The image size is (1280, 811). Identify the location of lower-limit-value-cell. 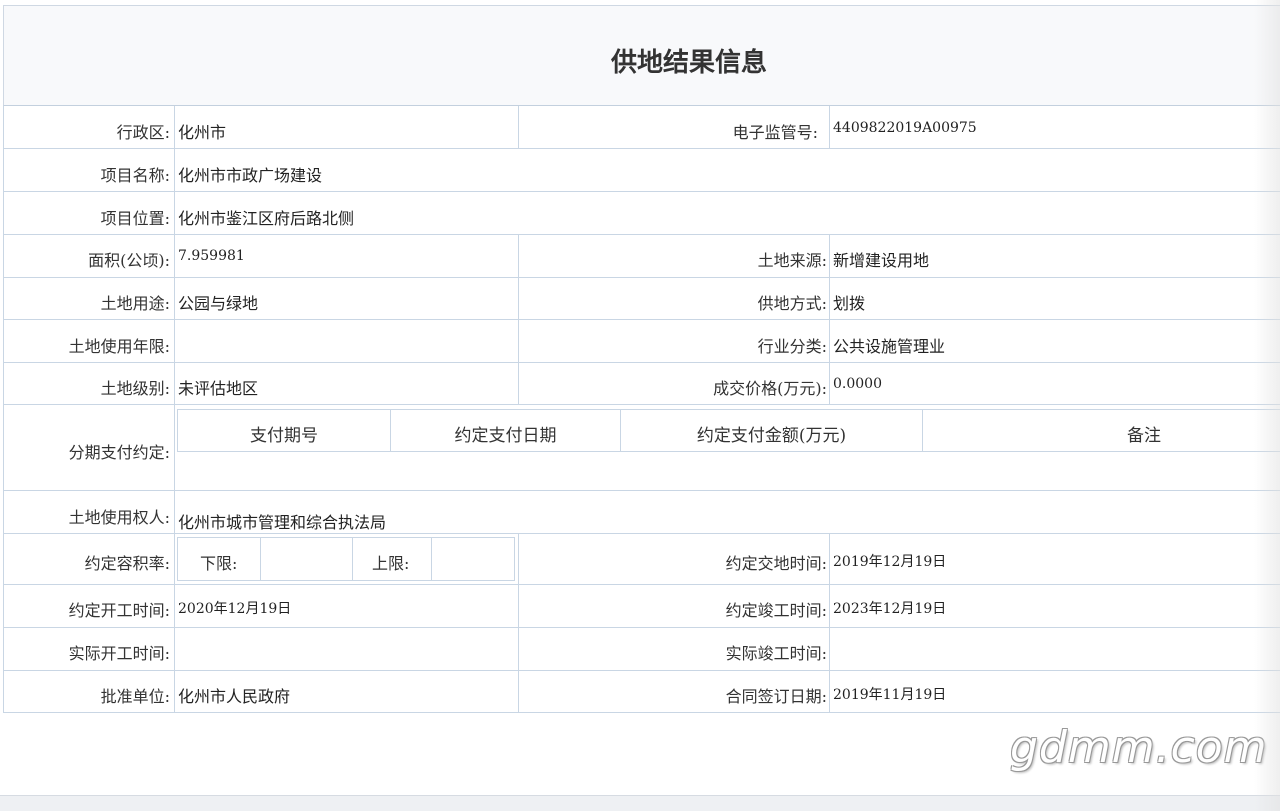
(307, 559).